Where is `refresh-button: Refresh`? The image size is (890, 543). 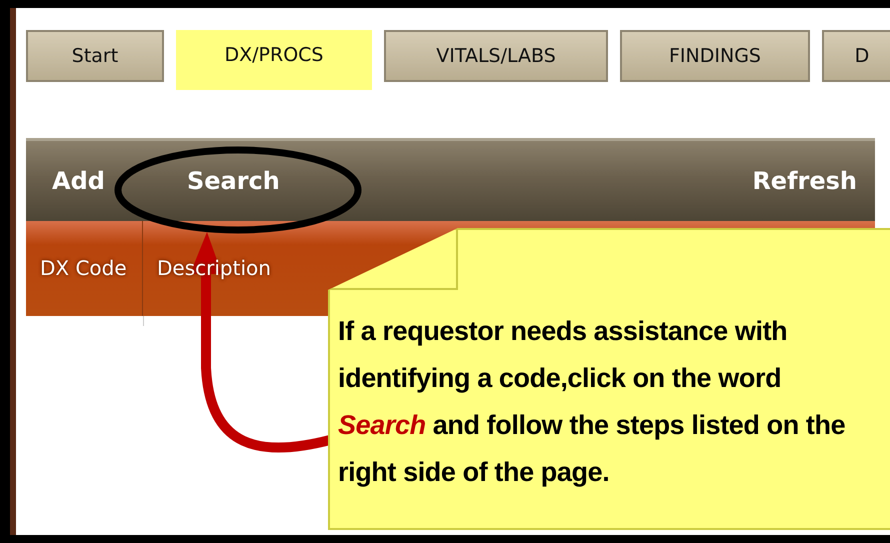
refresh-button: Refresh is located at coordinates (804, 181).